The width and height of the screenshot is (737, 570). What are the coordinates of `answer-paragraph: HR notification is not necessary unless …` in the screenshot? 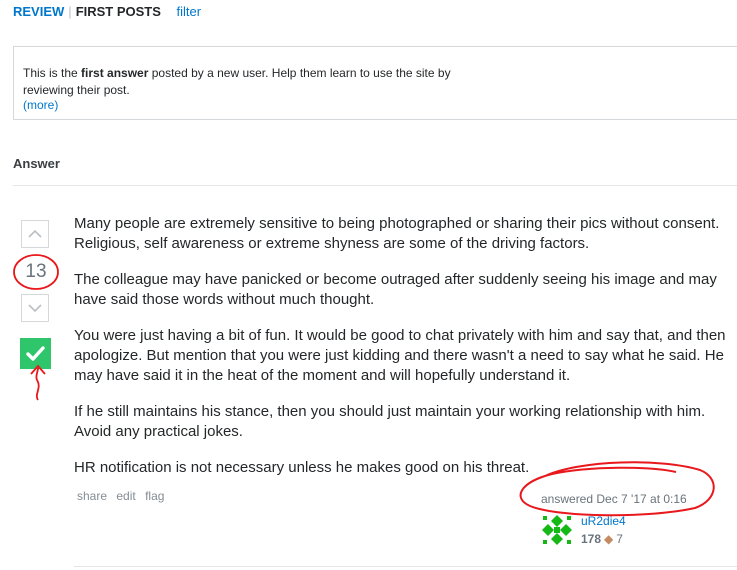 It's located at (302, 467).